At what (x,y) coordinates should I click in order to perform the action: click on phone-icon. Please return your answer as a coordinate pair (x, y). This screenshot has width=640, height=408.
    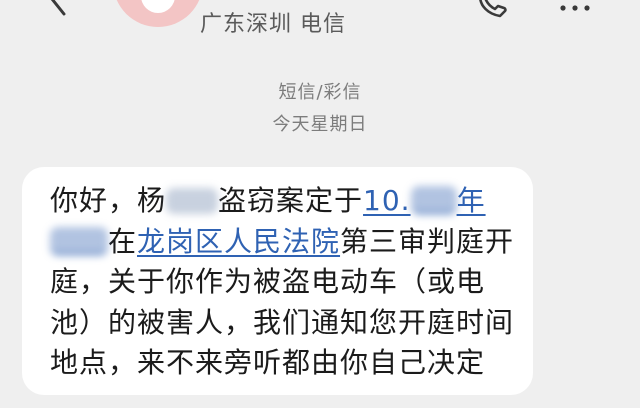
    Looking at the image, I should click on (492, 10).